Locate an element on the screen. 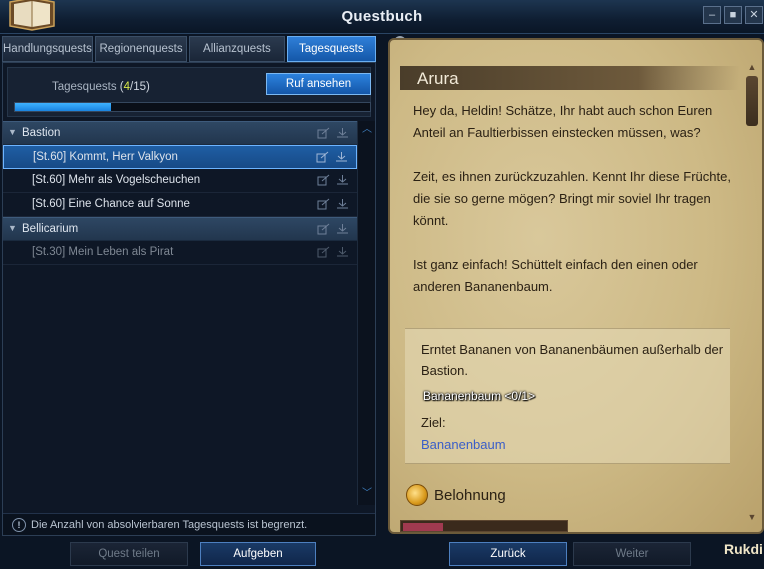  minimize-button: – is located at coordinates (712, 15).